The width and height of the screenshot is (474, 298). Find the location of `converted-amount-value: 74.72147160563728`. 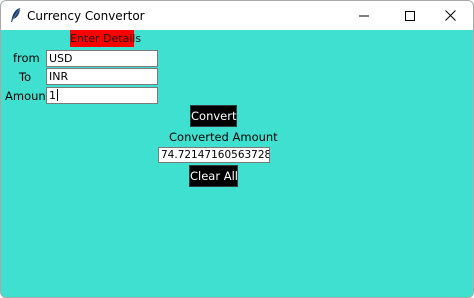

converted-amount-value: 74.72147160563728 is located at coordinates (215, 155).